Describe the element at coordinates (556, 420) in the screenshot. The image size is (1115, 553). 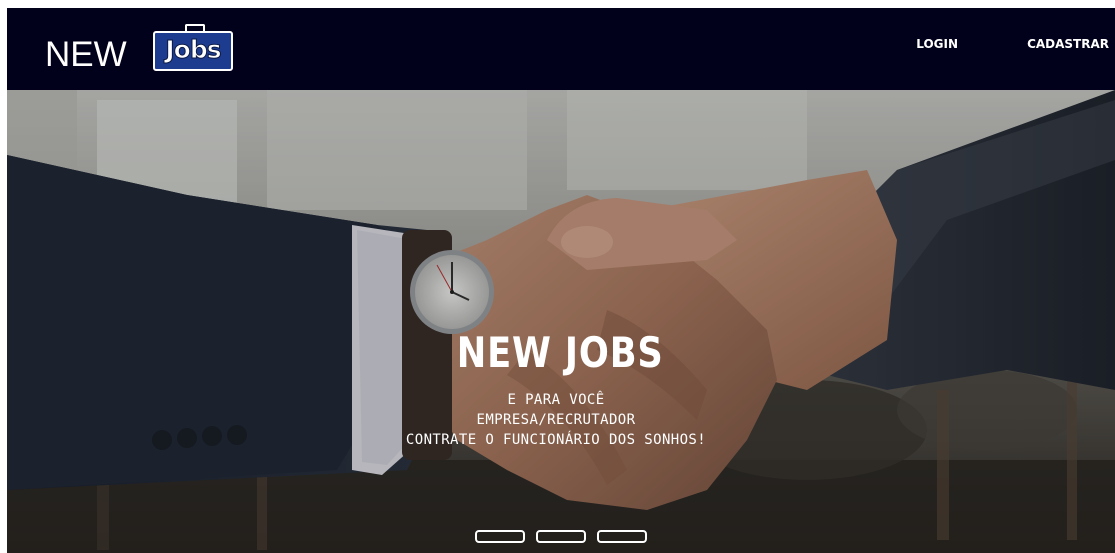
I see `hero-line-2: EMPRESA/RECRUTADOR` at that location.